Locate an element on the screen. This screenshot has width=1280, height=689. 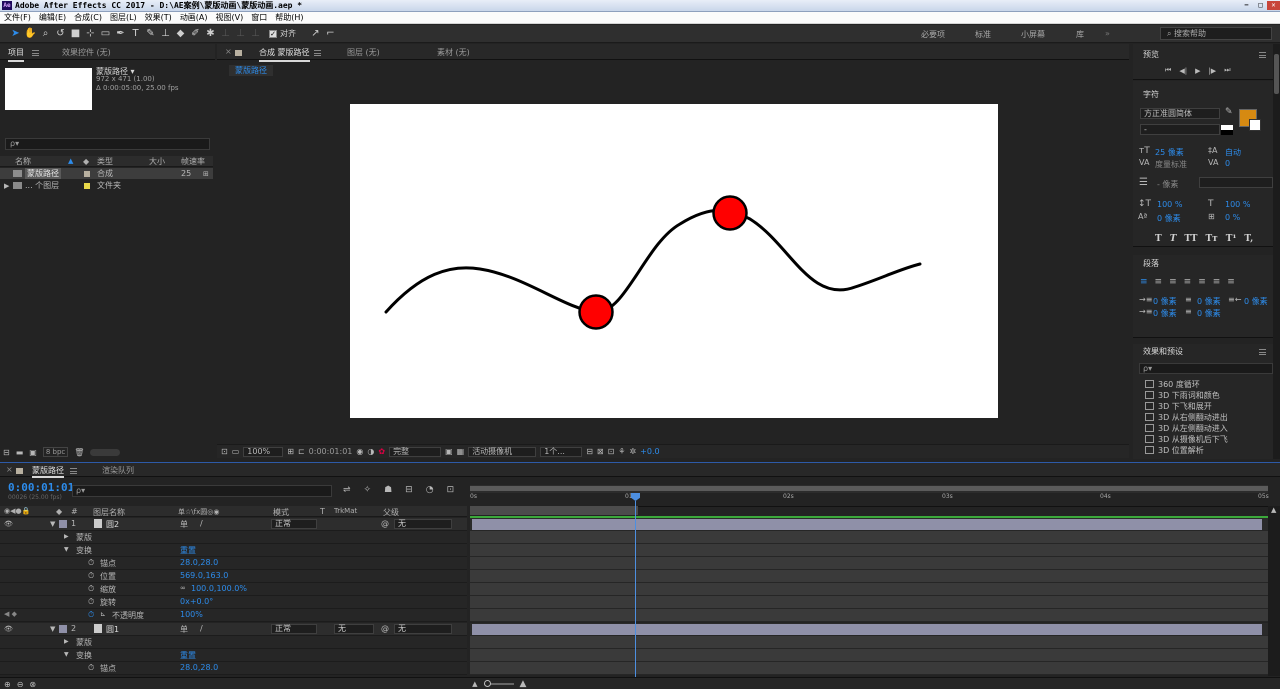
justify-center-icon: ≡ is located at coordinates (1202, 282).